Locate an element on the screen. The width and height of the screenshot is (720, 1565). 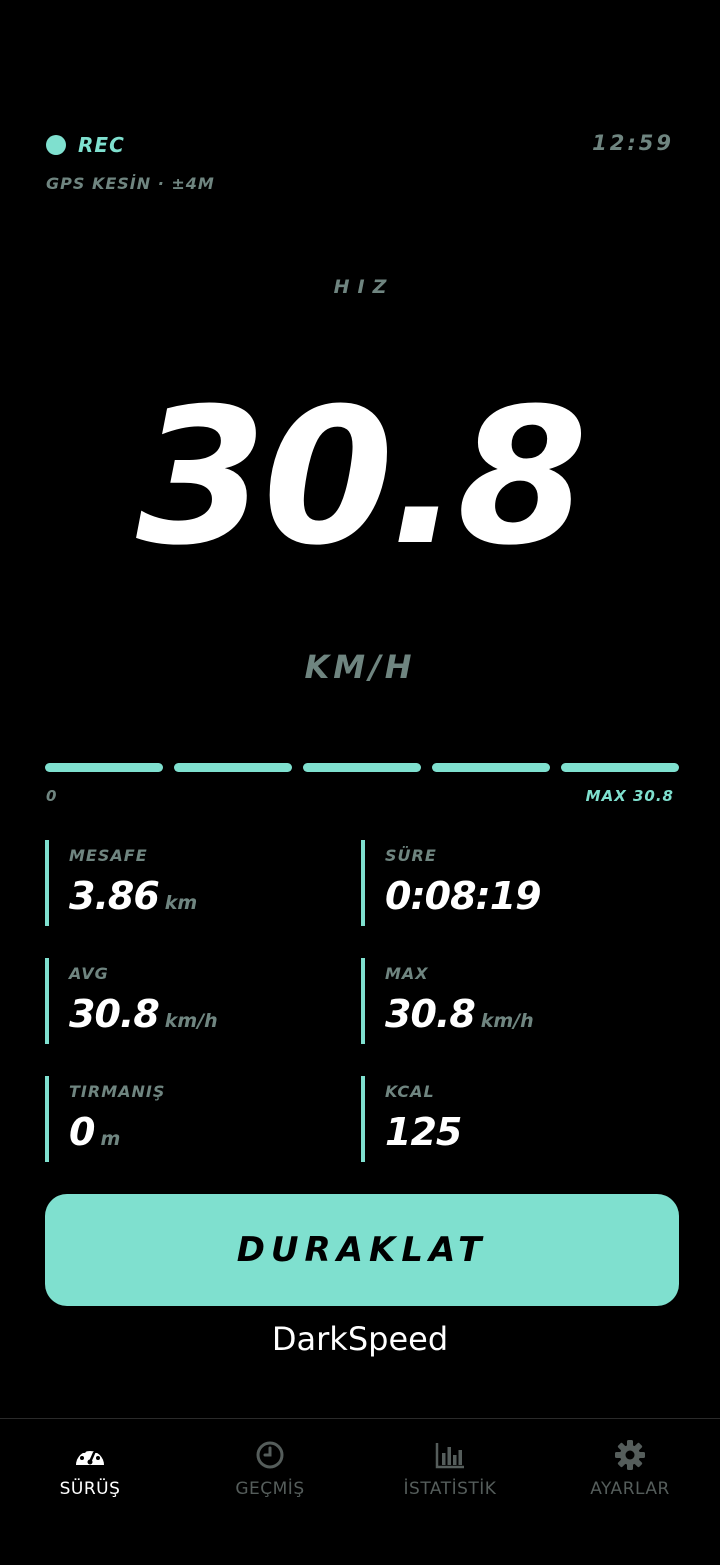
rec-label: REC is located at coordinates (101, 145).